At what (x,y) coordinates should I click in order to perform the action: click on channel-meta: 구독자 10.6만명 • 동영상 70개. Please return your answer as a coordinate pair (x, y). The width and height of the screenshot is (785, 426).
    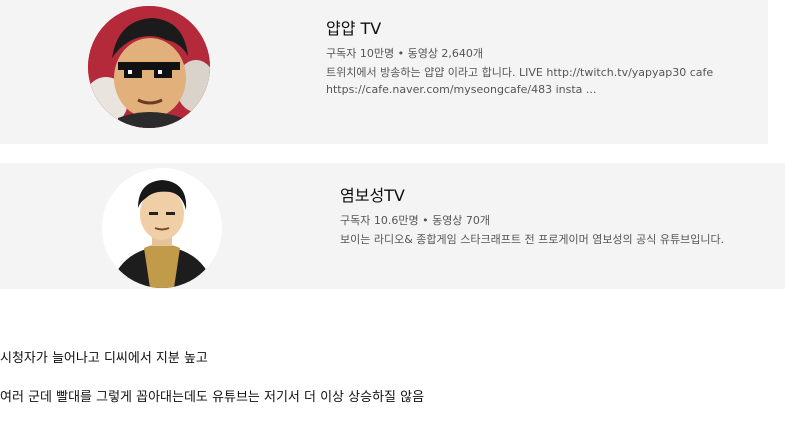
    Looking at the image, I should click on (415, 220).